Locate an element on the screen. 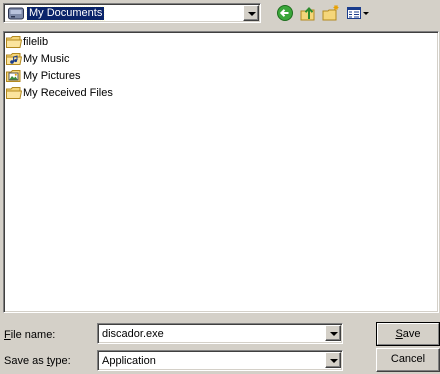 The width and height of the screenshot is (440, 374). back-arrow-icon is located at coordinates (285, 13).